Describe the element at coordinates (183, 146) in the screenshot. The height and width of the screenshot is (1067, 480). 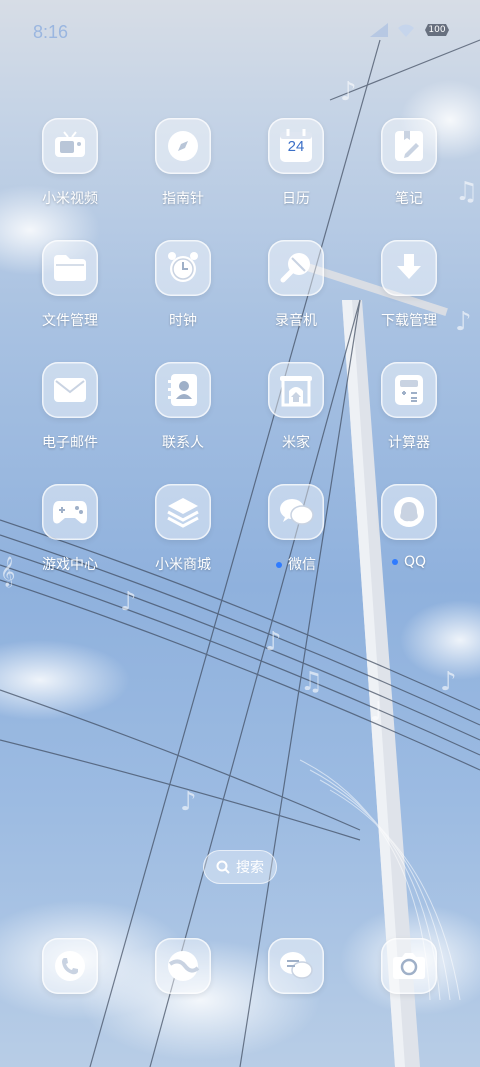
I see `compass-icon` at that location.